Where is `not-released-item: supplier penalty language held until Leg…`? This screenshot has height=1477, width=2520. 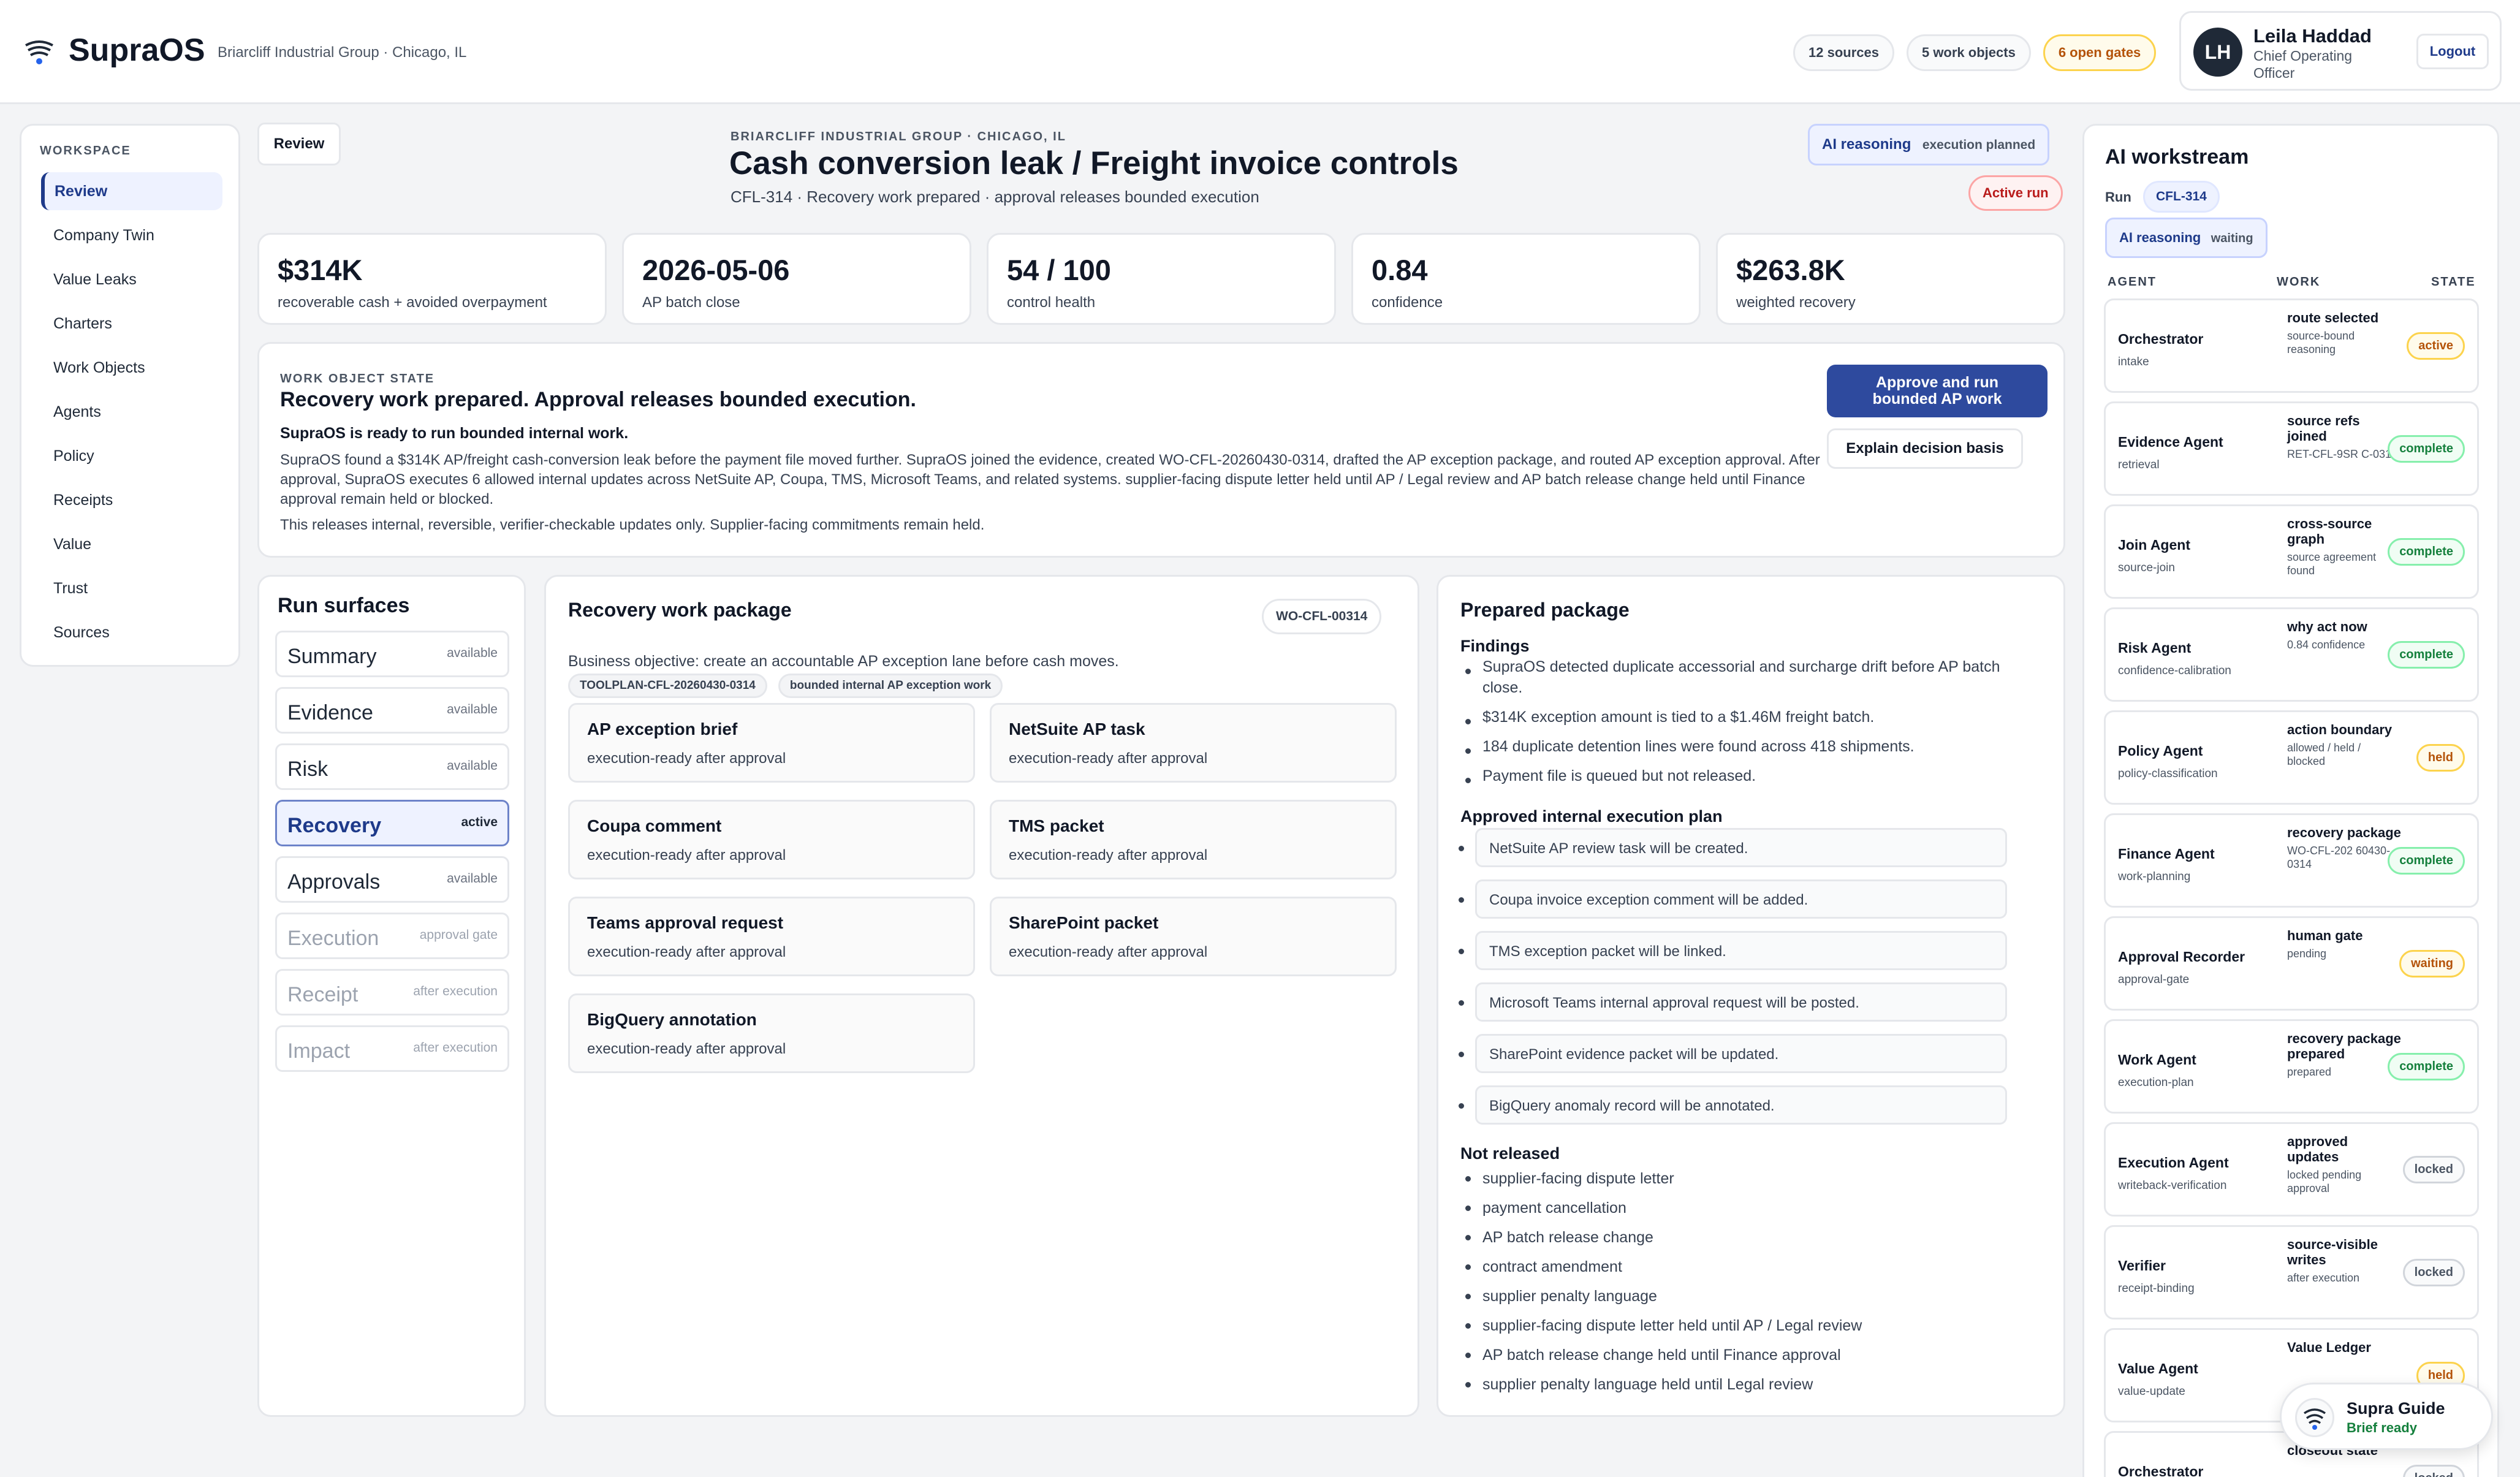 not-released-item: supplier penalty language held until Leg… is located at coordinates (1751, 1384).